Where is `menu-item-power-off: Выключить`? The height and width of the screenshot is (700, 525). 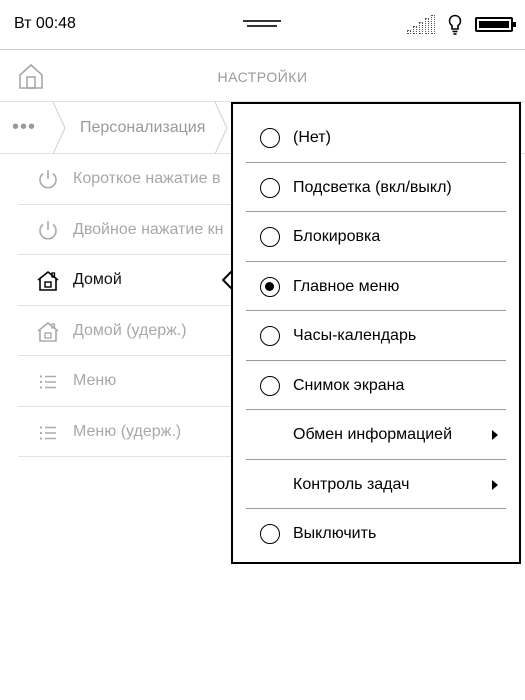 menu-item-power-off: Выключить is located at coordinates (376, 534).